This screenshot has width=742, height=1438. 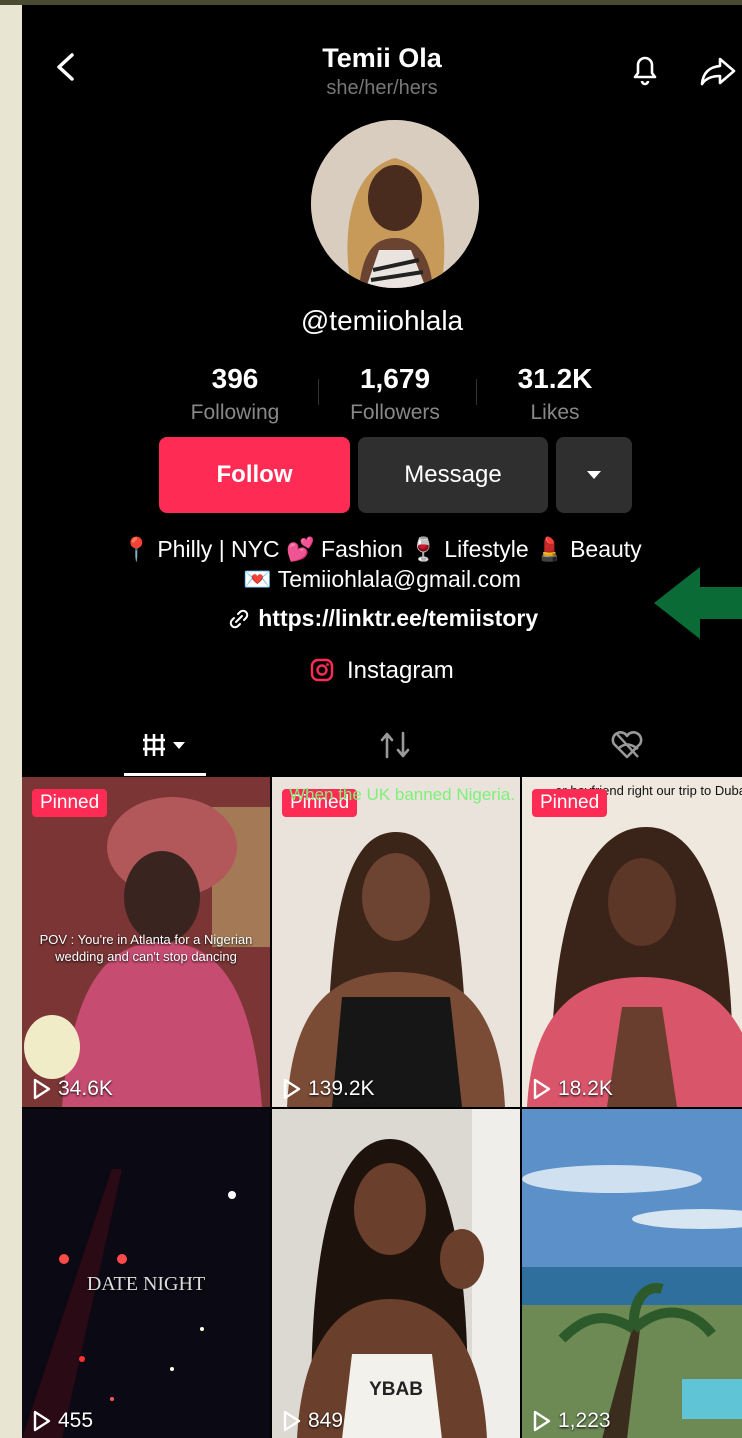 I want to click on profile-handle: @temiiohlala, so click(x=382, y=320).